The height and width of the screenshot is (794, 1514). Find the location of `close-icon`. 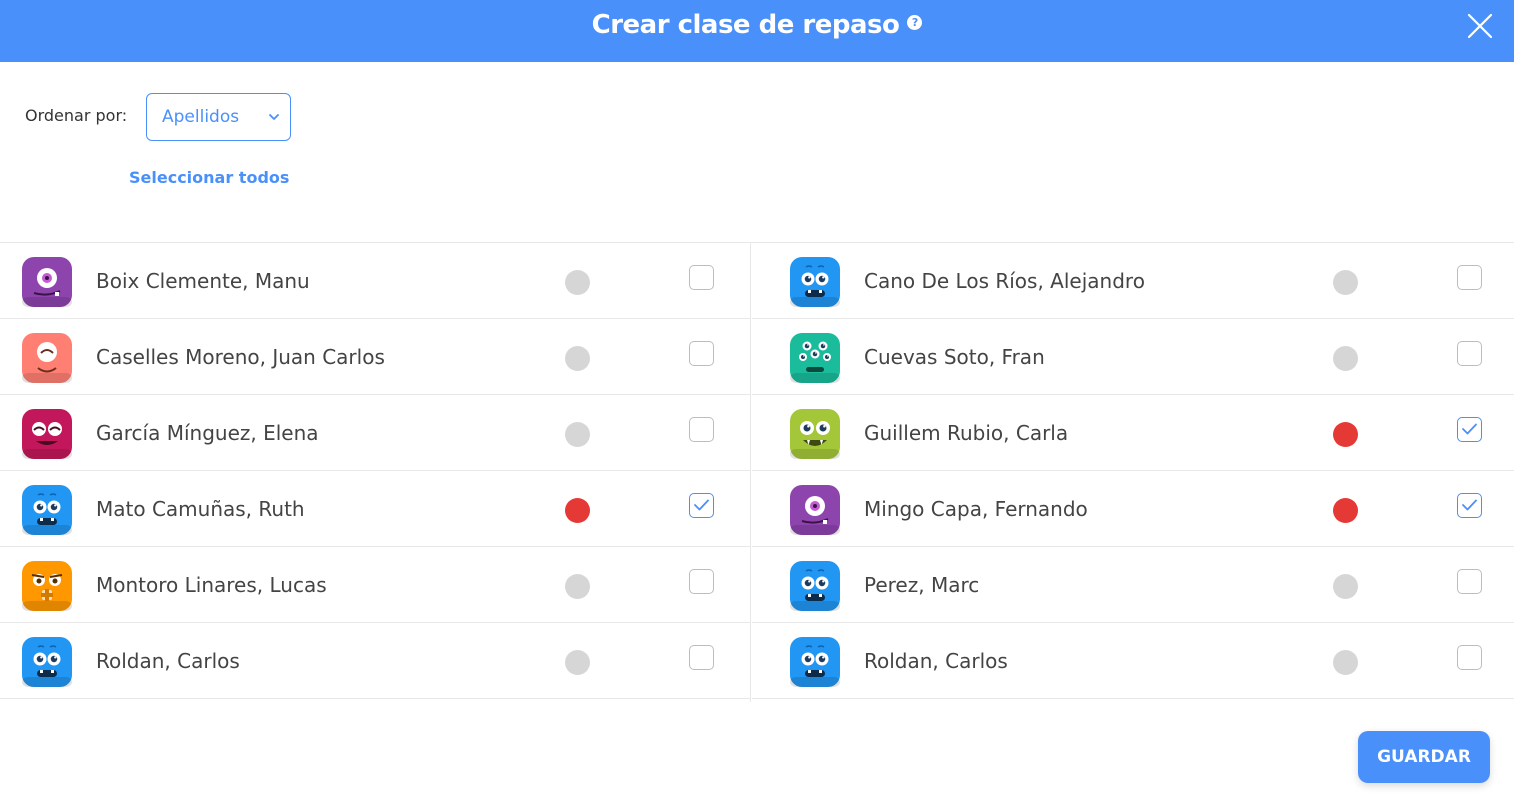

close-icon is located at coordinates (1480, 26).